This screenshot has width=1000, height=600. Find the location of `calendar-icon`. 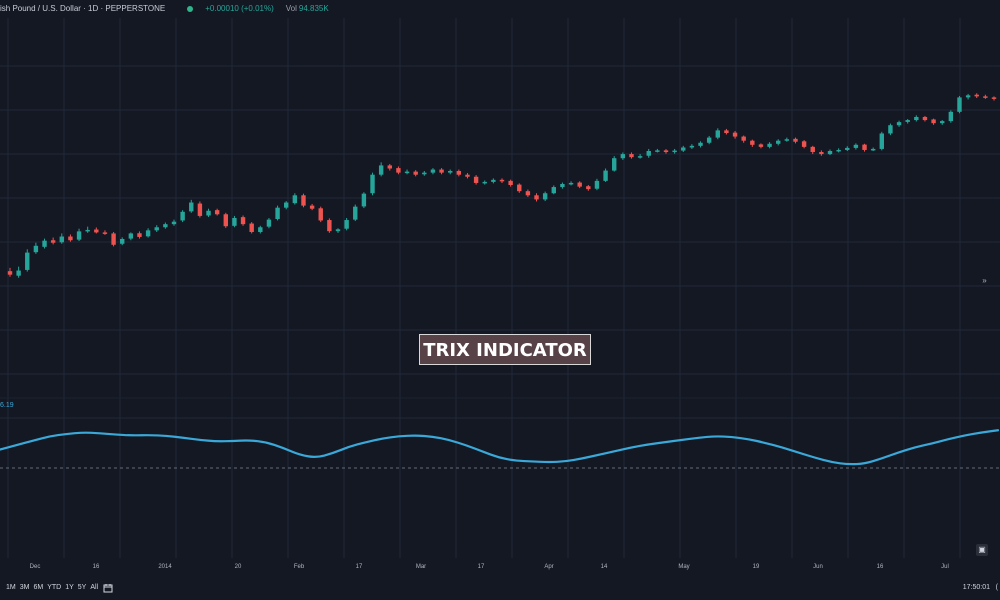

calendar-icon is located at coordinates (108, 588).